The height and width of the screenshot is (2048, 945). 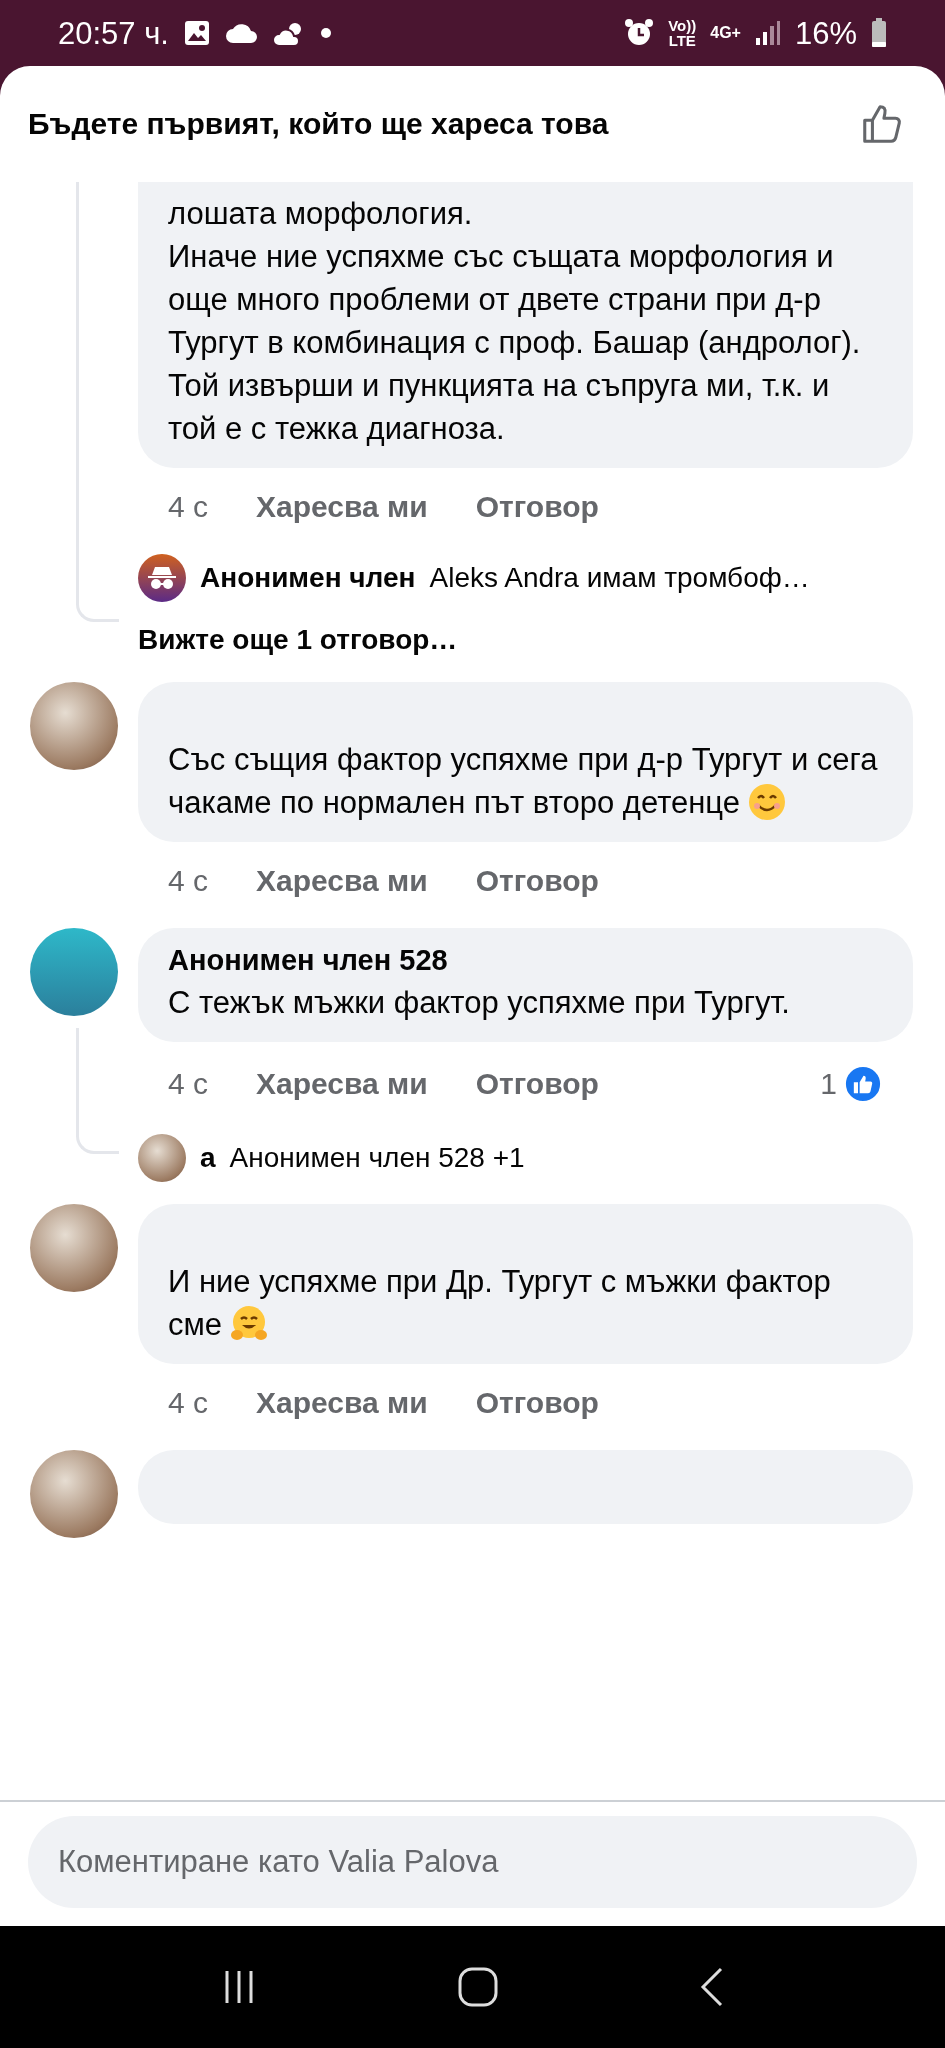 I want to click on avatar, so click(x=162, y=1158).